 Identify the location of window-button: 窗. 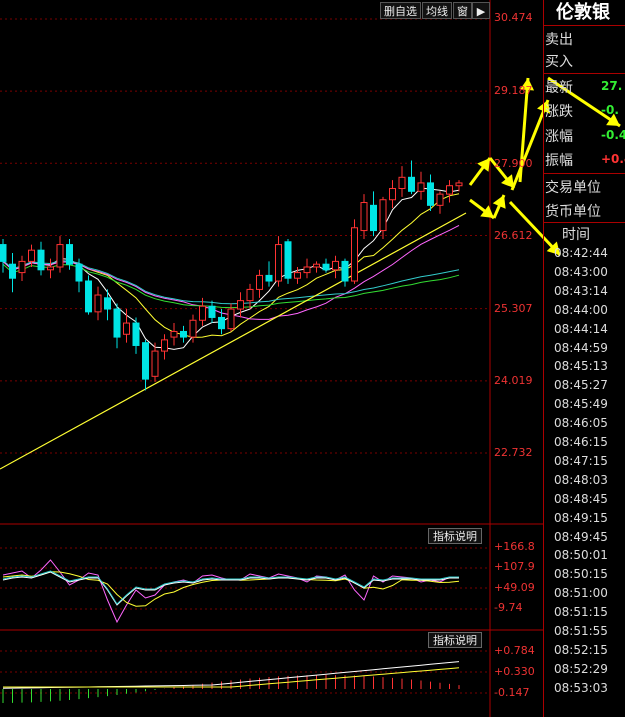
(462, 10).